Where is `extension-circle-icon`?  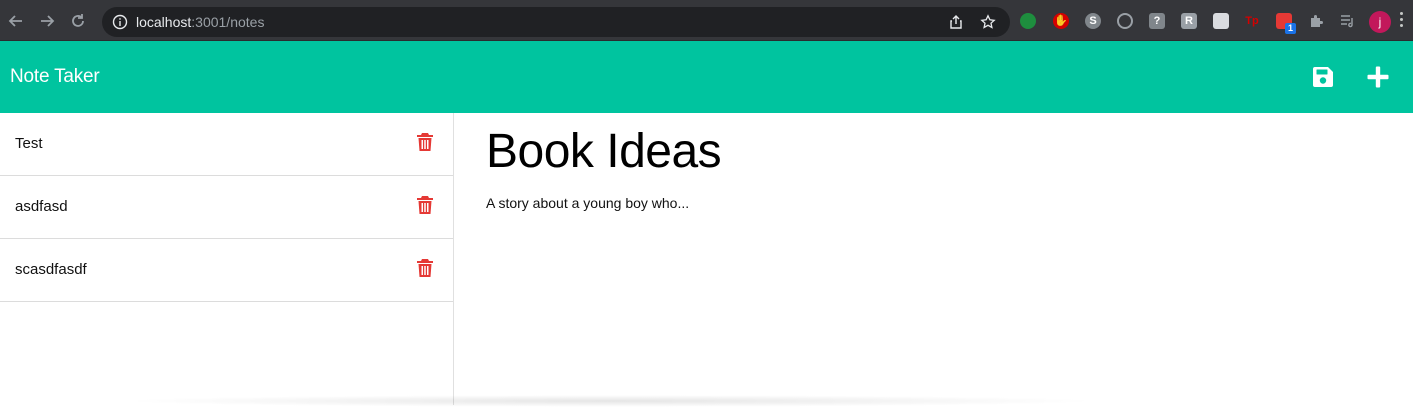 extension-circle-icon is located at coordinates (1125, 21).